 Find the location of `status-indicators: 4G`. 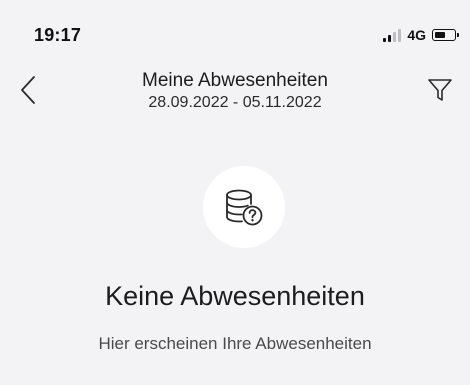

status-indicators: 4G is located at coordinates (421, 35).